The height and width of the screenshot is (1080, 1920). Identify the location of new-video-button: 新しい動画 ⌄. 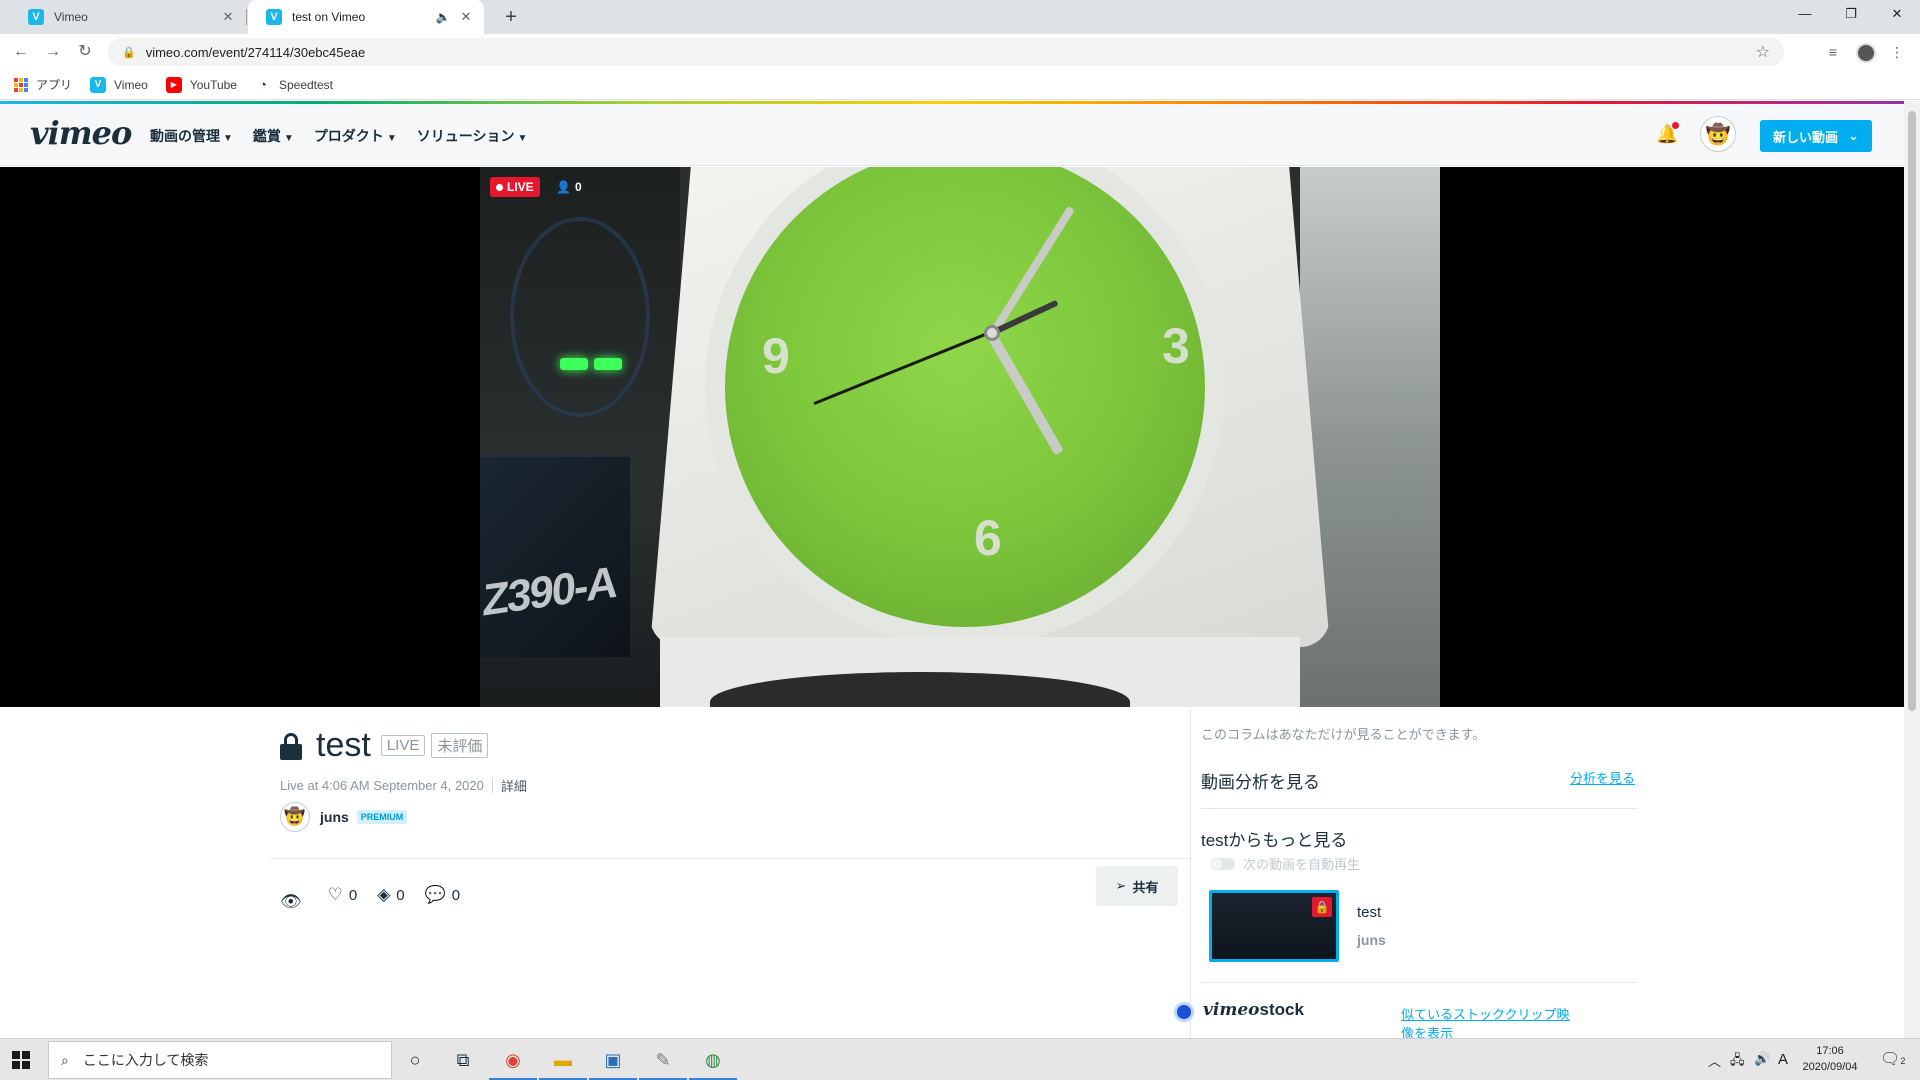
(1816, 136).